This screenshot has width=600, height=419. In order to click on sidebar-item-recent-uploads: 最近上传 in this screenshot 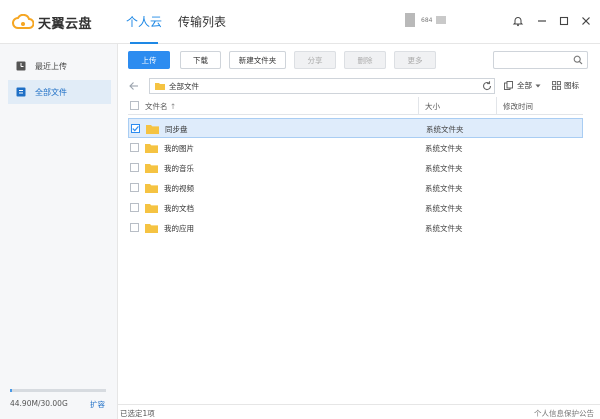, I will do `click(59, 66)`.